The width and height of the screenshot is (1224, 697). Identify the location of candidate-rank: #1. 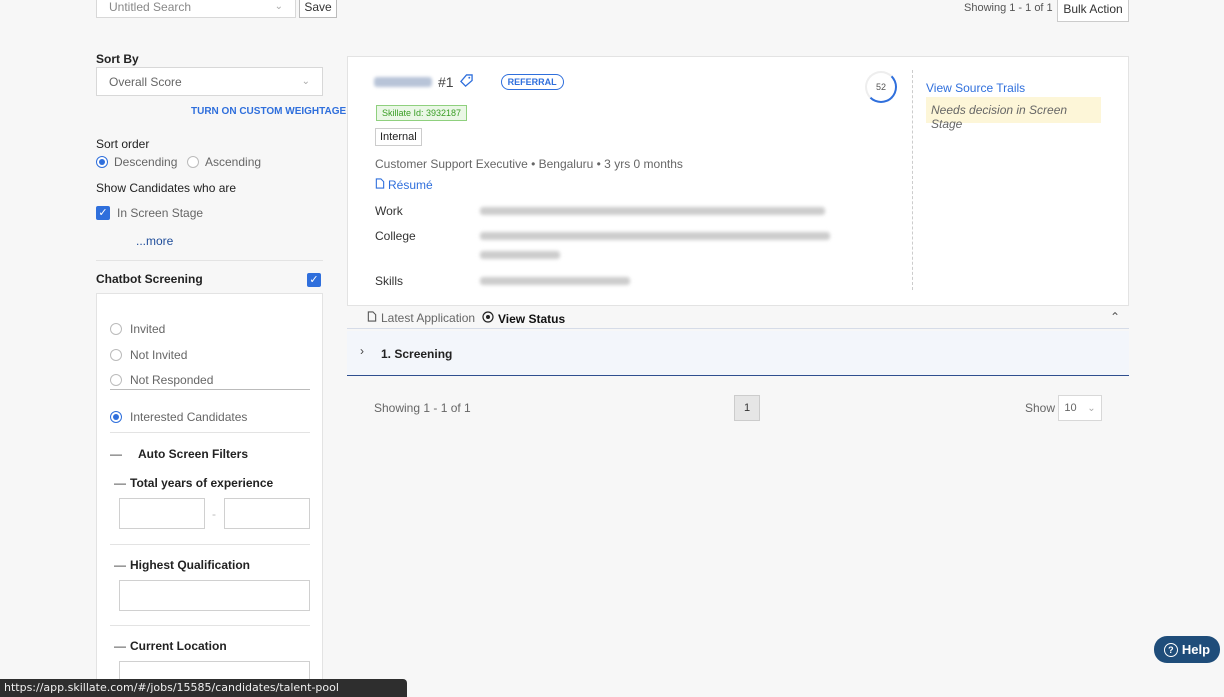
(446, 82).